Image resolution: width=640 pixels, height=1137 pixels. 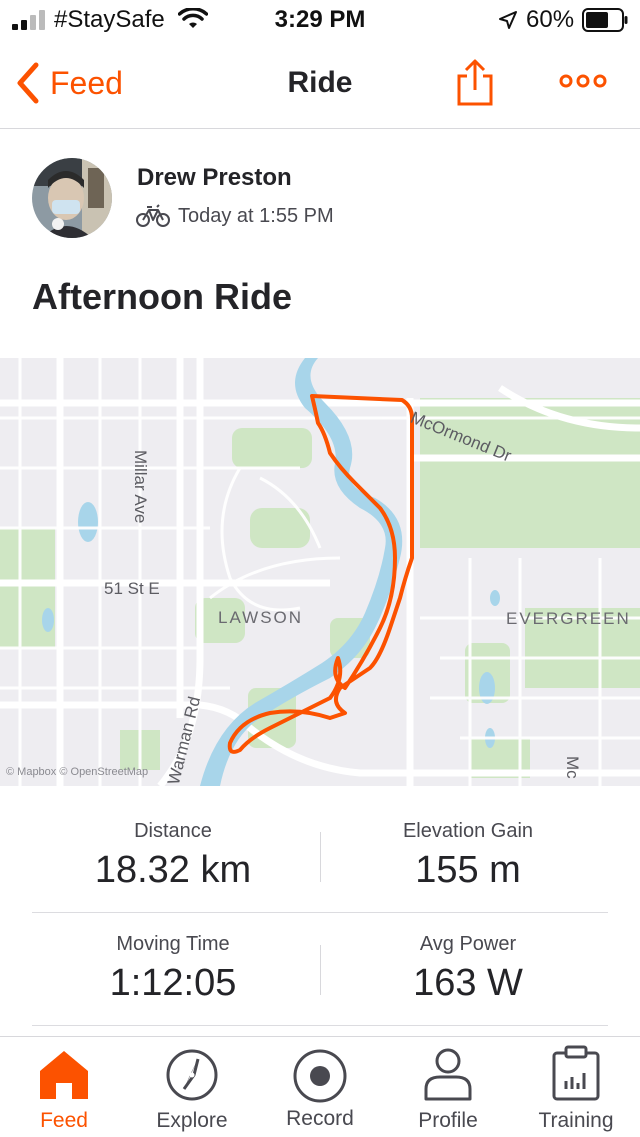 I want to click on navigation-bar: Feed Ride, so click(x=320, y=84).